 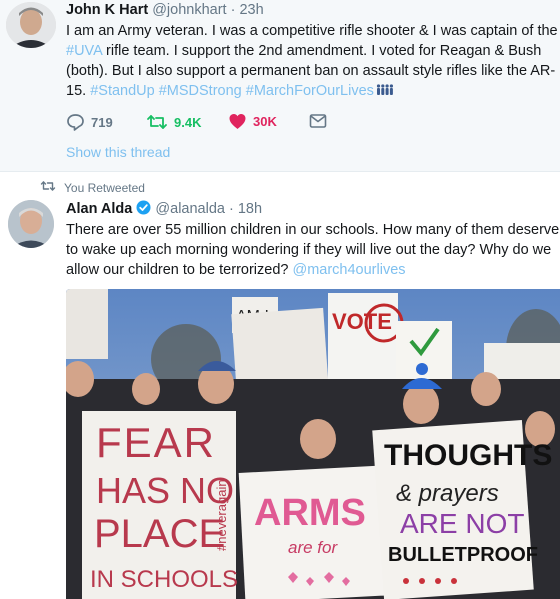 I want to click on hashtags-link: #StandUp #MSDStrong #MarchForOurLives, so click(x=232, y=91).